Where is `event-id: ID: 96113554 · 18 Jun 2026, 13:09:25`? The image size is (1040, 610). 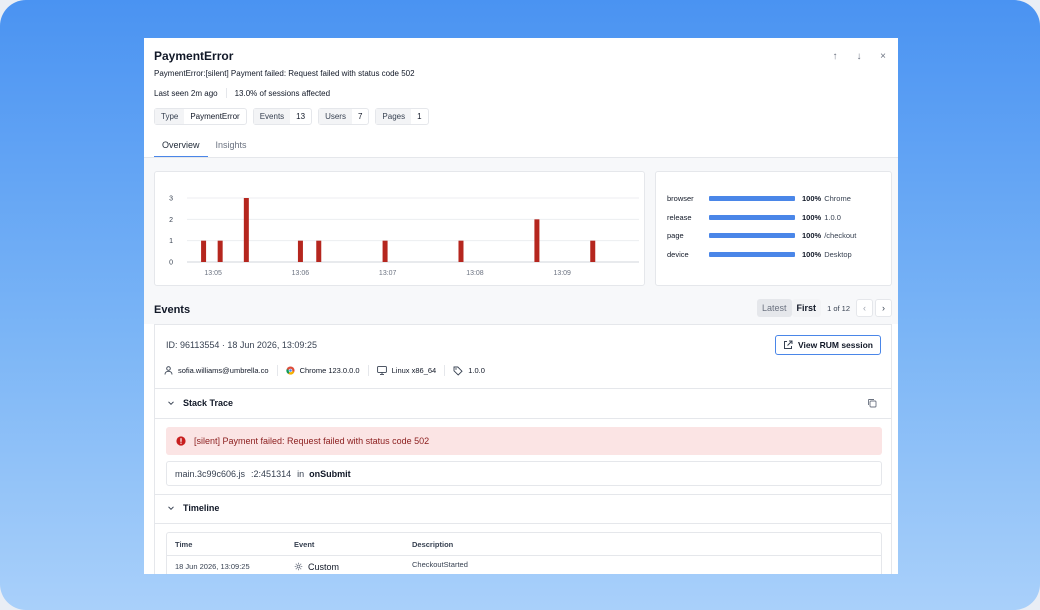
event-id: ID: 96113554 · 18 Jun 2026, 13:09:25 is located at coordinates (241, 345).